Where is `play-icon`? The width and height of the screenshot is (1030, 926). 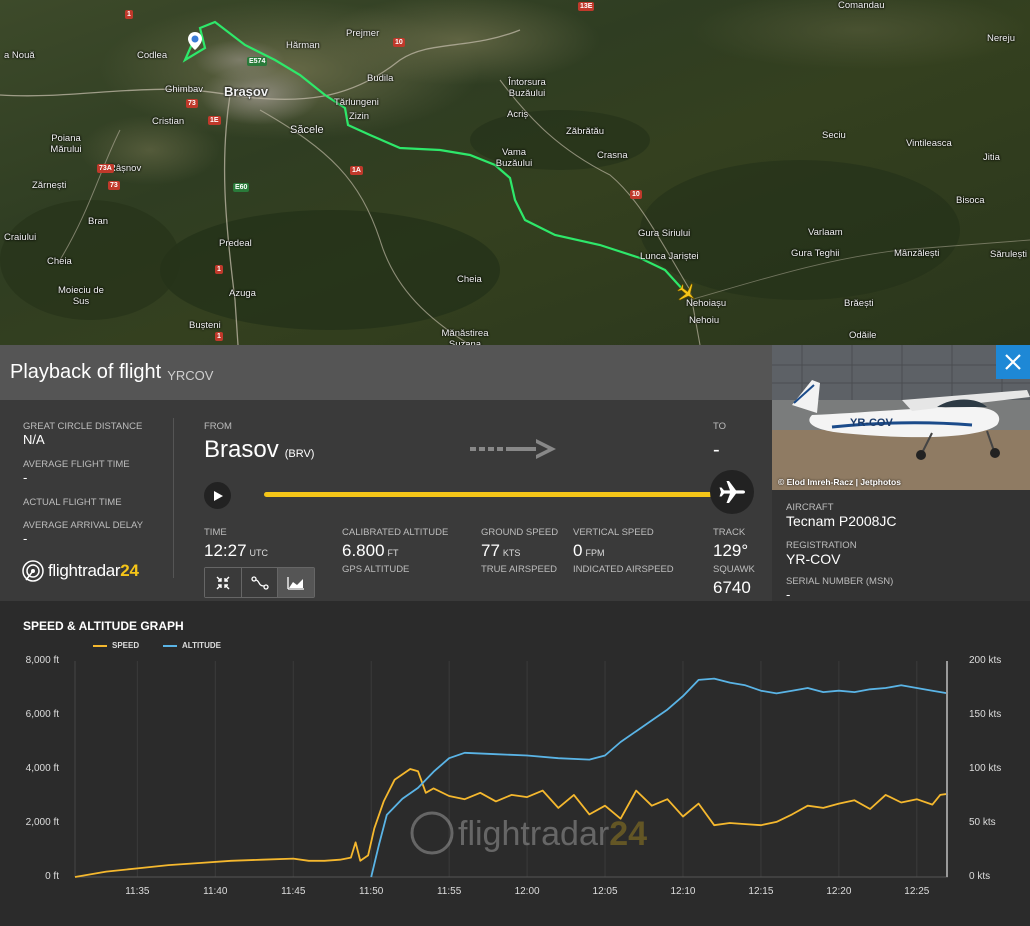 play-icon is located at coordinates (218, 495).